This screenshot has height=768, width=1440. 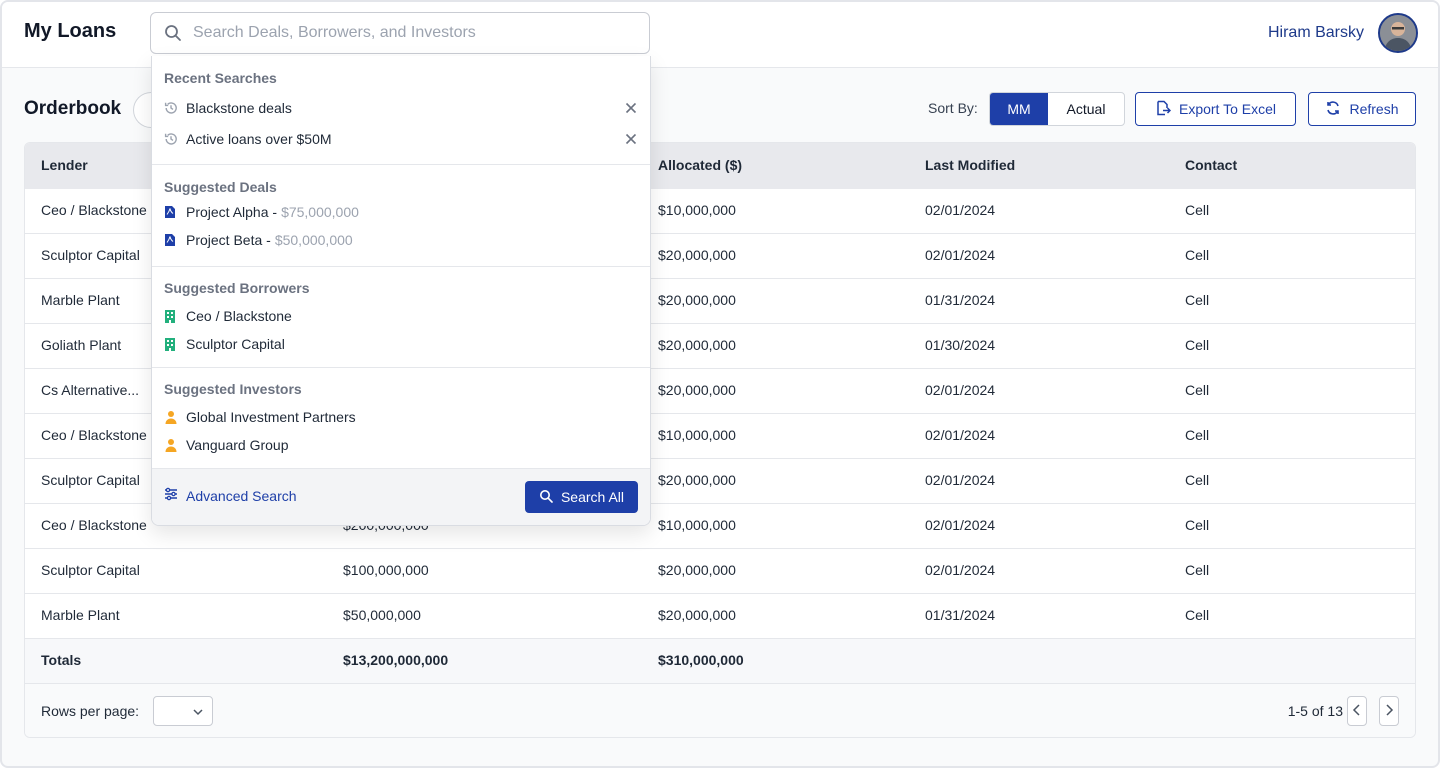 I want to click on previous-page-button, so click(x=1357, y=711).